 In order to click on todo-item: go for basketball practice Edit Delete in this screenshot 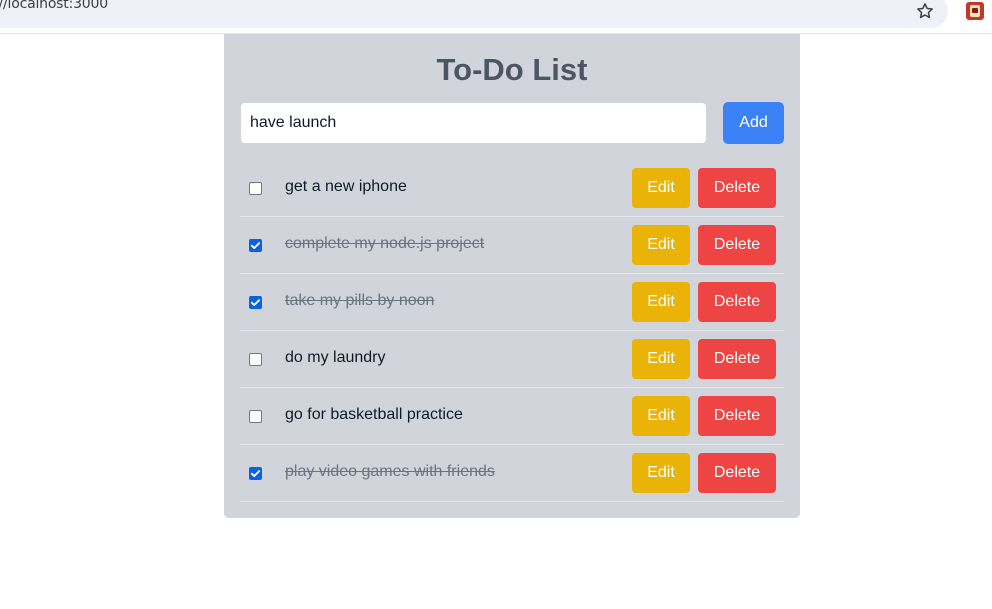, I will do `click(512, 416)`.